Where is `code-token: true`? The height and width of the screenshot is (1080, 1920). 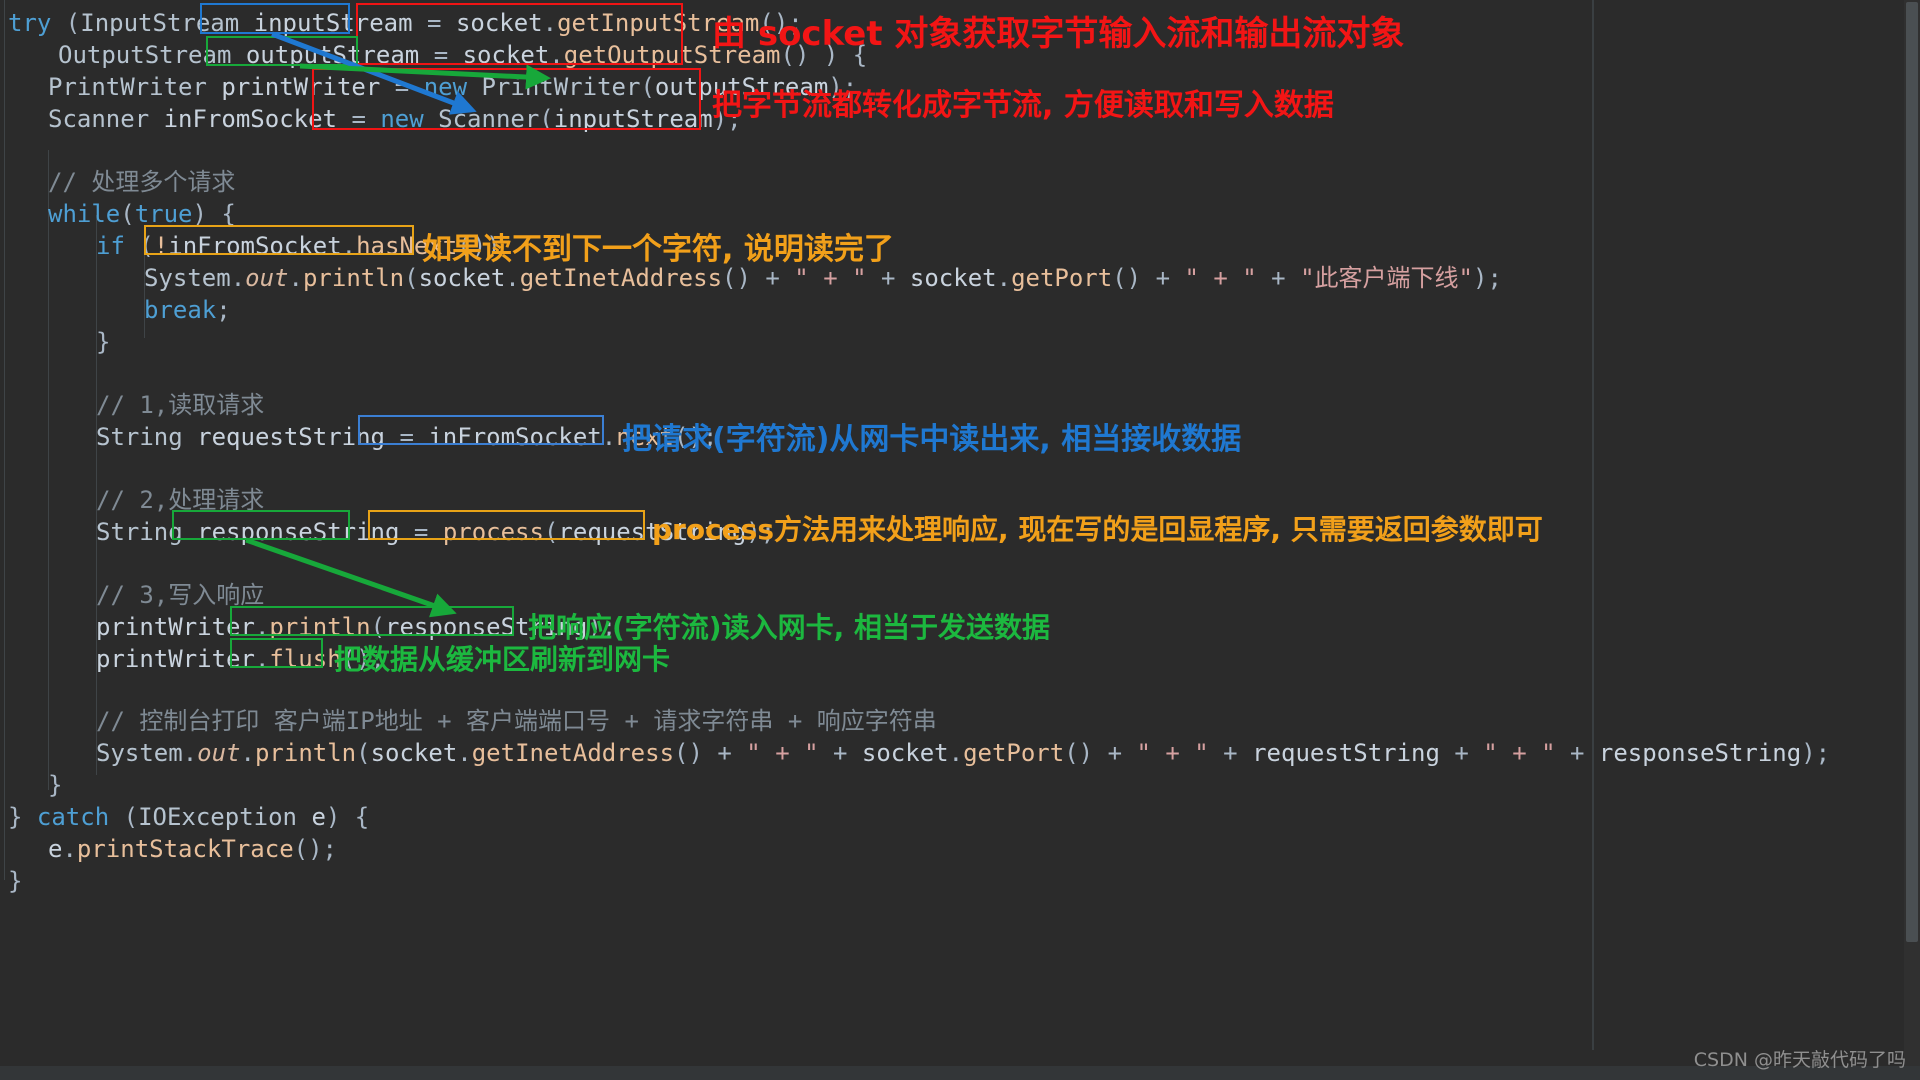 code-token: true is located at coordinates (163, 214).